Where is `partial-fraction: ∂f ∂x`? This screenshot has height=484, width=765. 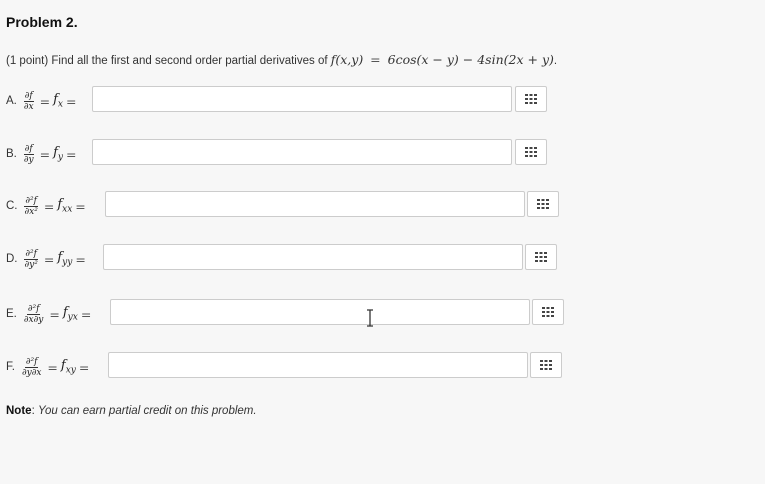
partial-fraction: ∂f ∂x is located at coordinates (28, 101).